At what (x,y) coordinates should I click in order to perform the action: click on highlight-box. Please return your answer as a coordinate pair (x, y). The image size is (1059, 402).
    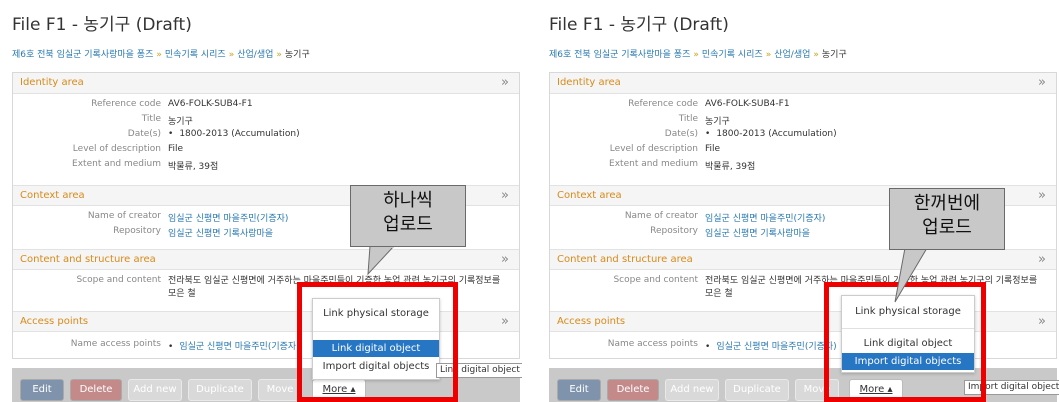
    Looking at the image, I should click on (377, 342).